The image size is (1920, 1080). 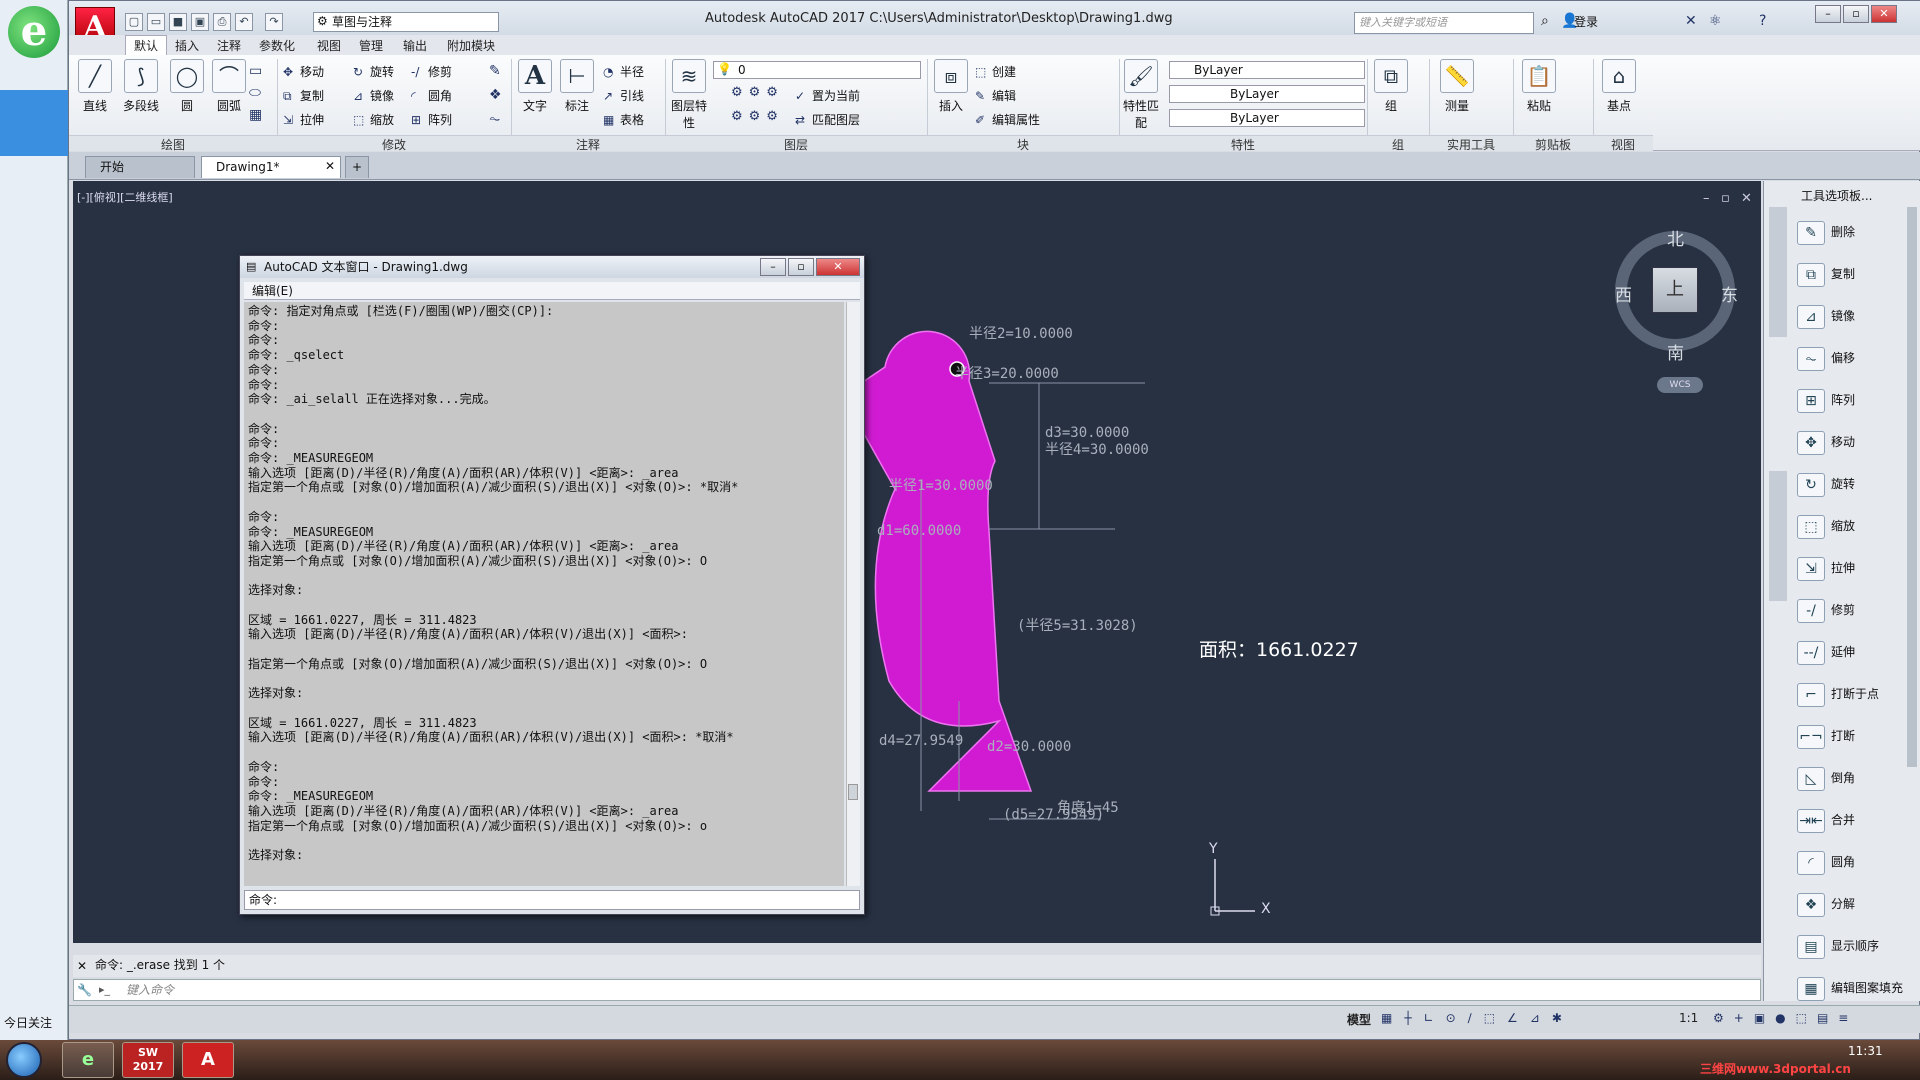 What do you see at coordinates (1826, 442) in the screenshot?
I see `palette-move: ✥ 移动` at bounding box center [1826, 442].